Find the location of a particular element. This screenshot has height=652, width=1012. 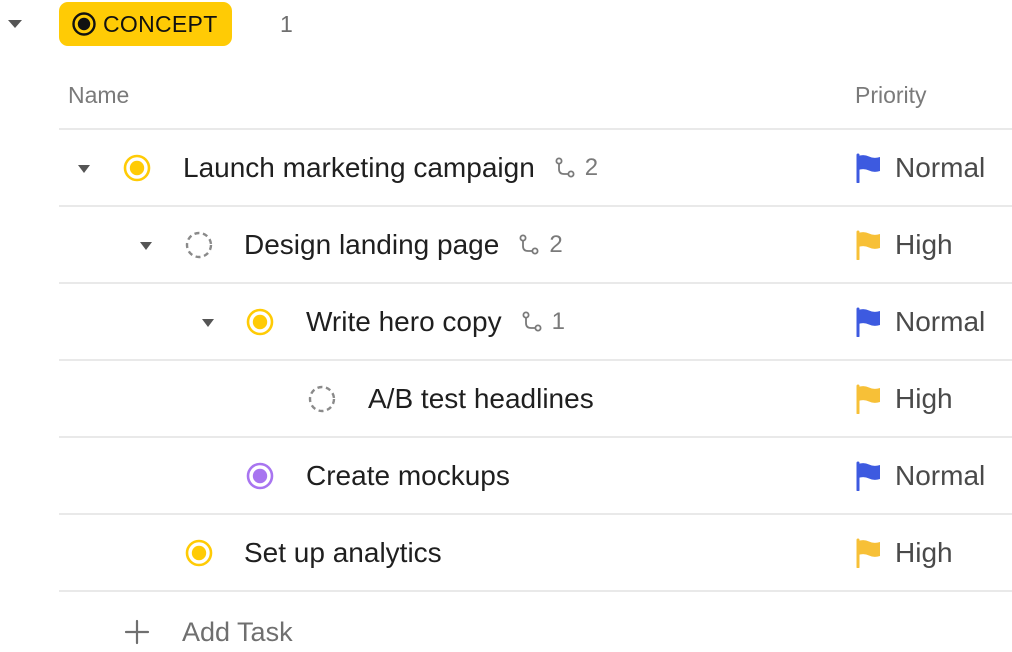

status-pill-concept: CONCEPT is located at coordinates (145, 24).